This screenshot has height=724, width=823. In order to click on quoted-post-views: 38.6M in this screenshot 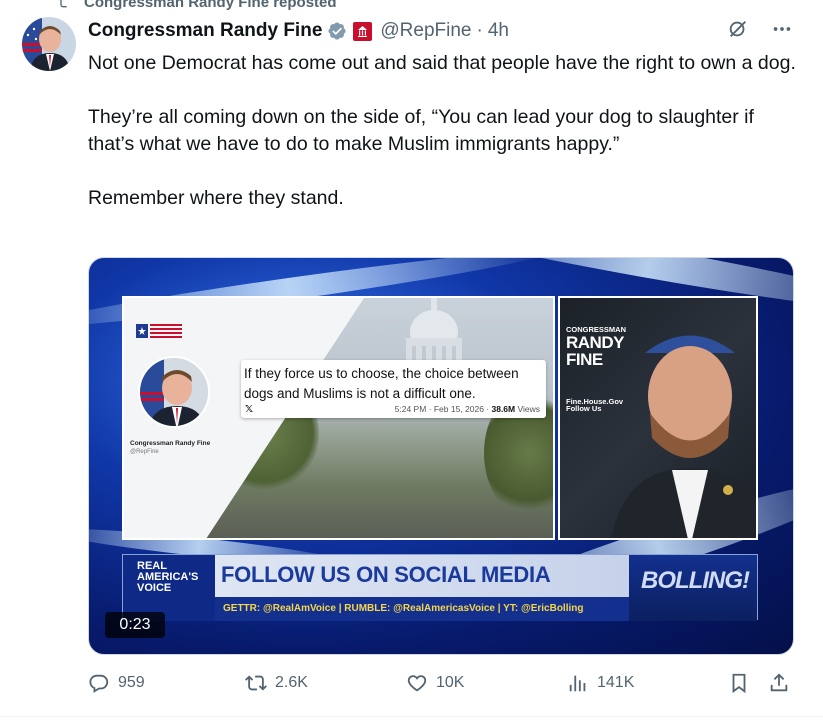, I will do `click(503, 409)`.